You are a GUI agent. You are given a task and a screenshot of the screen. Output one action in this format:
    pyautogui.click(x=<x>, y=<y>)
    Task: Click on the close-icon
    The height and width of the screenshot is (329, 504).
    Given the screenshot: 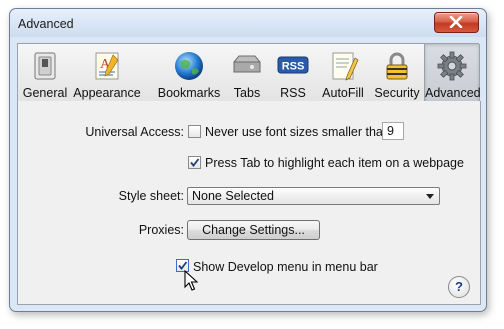 What is the action you would take?
    pyautogui.click(x=456, y=22)
    